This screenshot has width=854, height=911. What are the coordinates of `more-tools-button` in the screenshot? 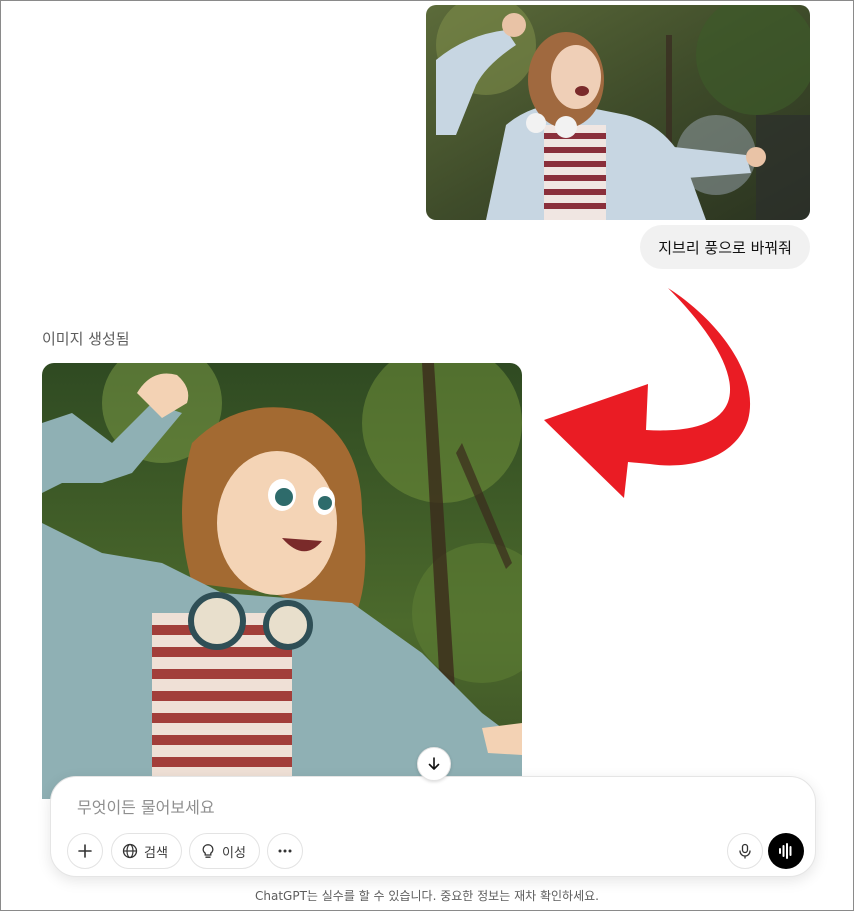 It's located at (285, 851).